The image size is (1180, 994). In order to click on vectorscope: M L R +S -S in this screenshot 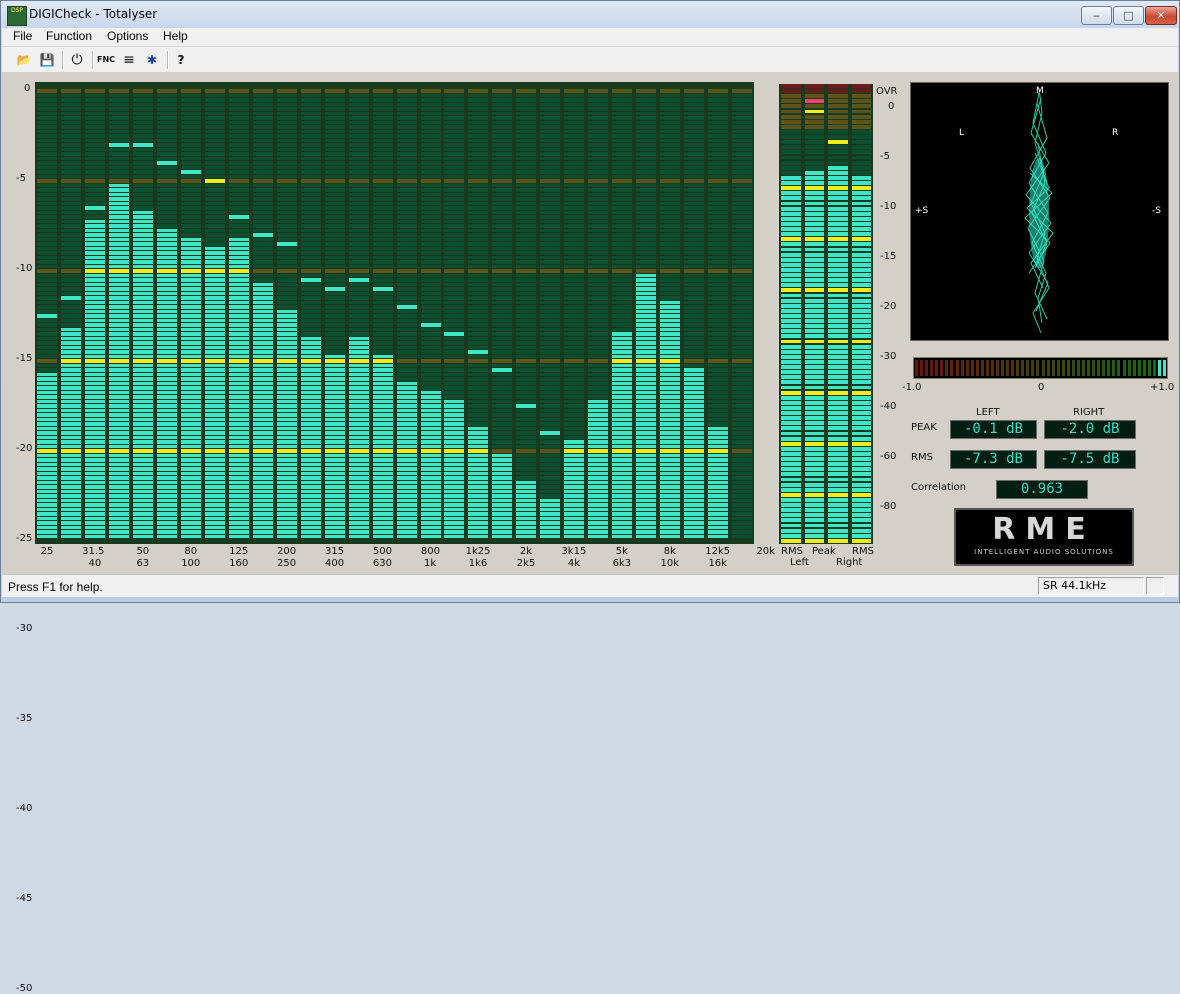, I will do `click(1039, 211)`.